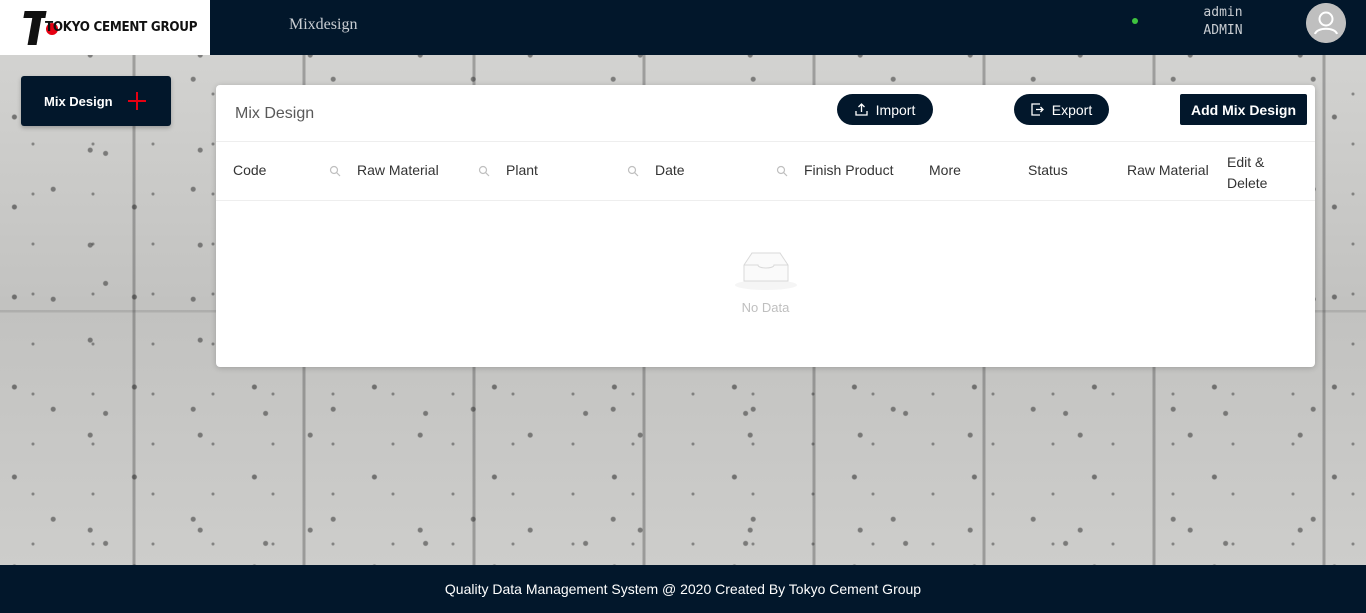  Describe the element at coordinates (1243, 109) in the screenshot. I see `add-mix-design-button: Add Mix Design` at that location.